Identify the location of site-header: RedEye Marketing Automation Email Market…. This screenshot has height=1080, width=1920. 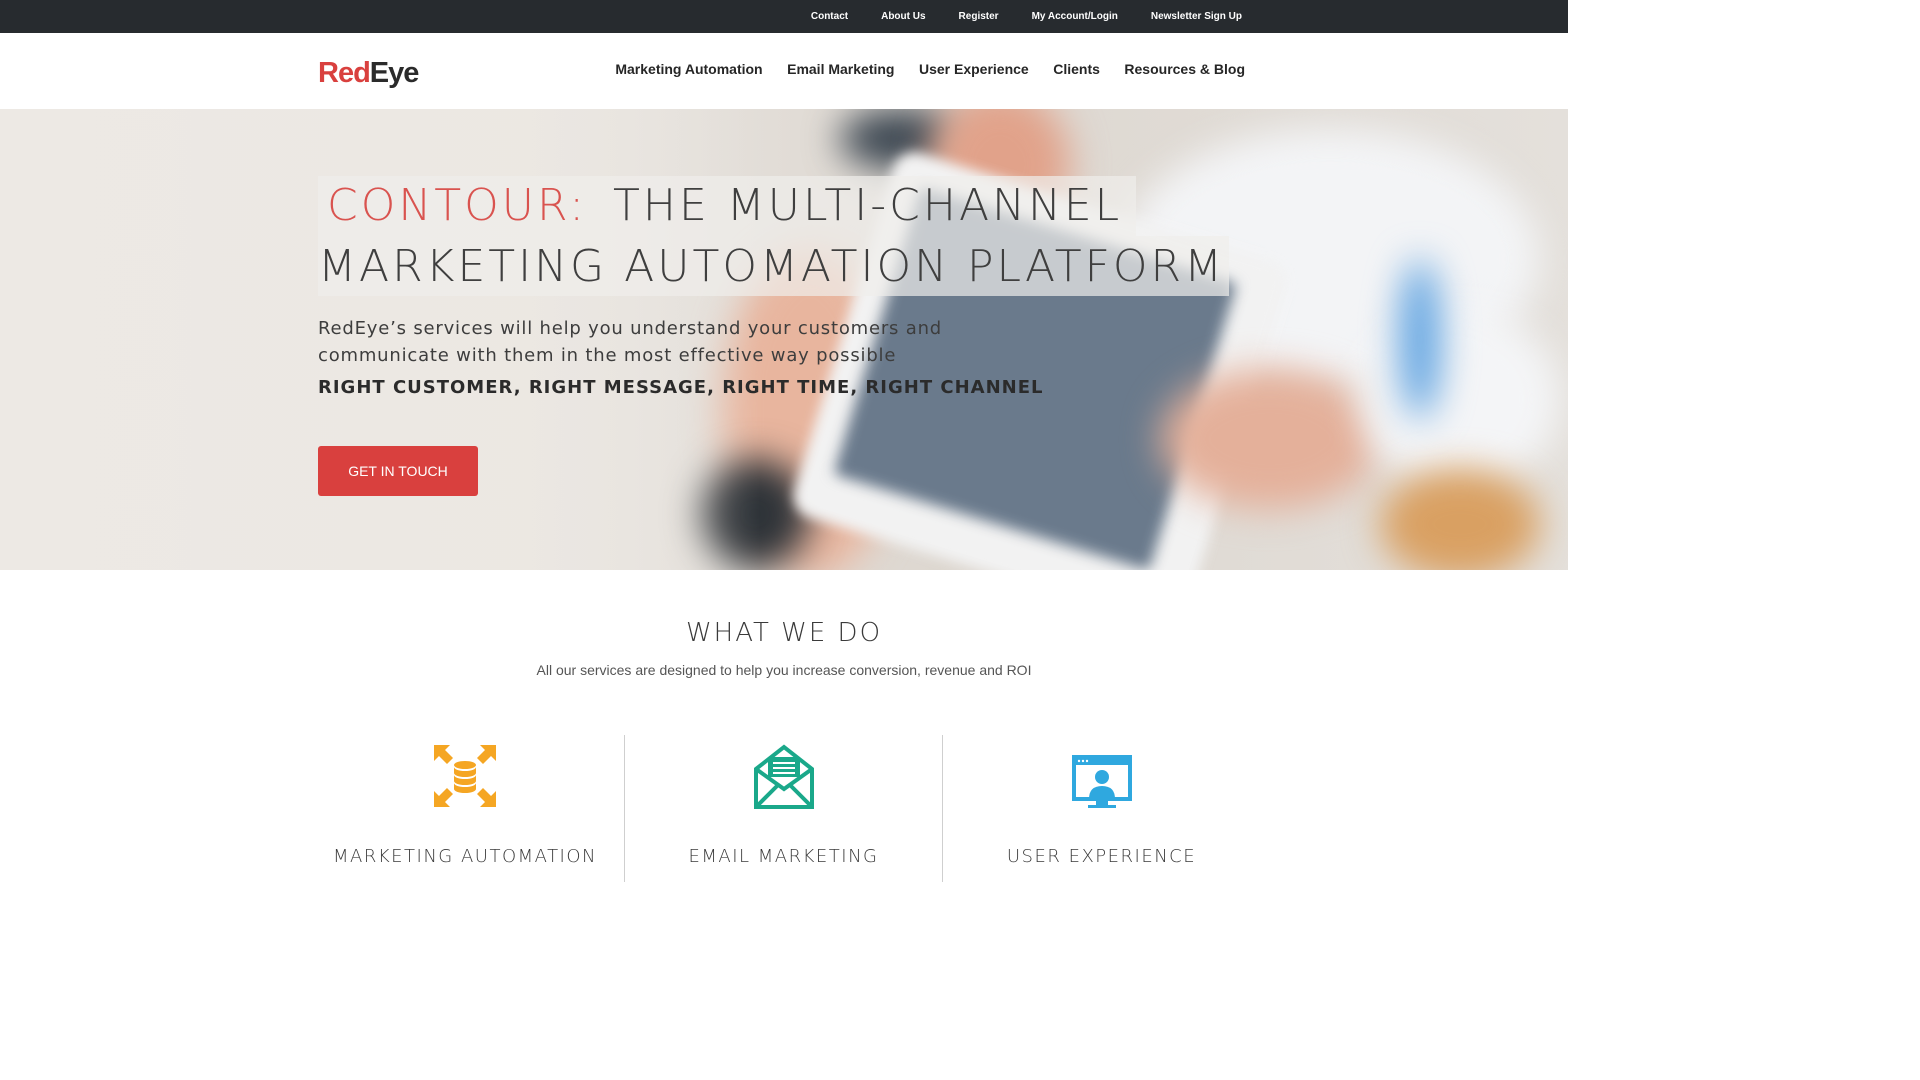
(784, 71).